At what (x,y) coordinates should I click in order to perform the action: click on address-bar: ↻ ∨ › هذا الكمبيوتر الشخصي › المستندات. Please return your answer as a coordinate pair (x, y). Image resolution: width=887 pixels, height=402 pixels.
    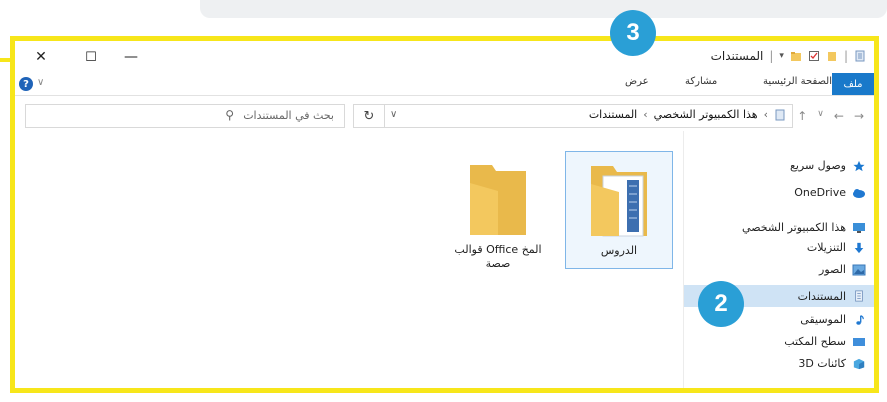
    Looking at the image, I should click on (573, 116).